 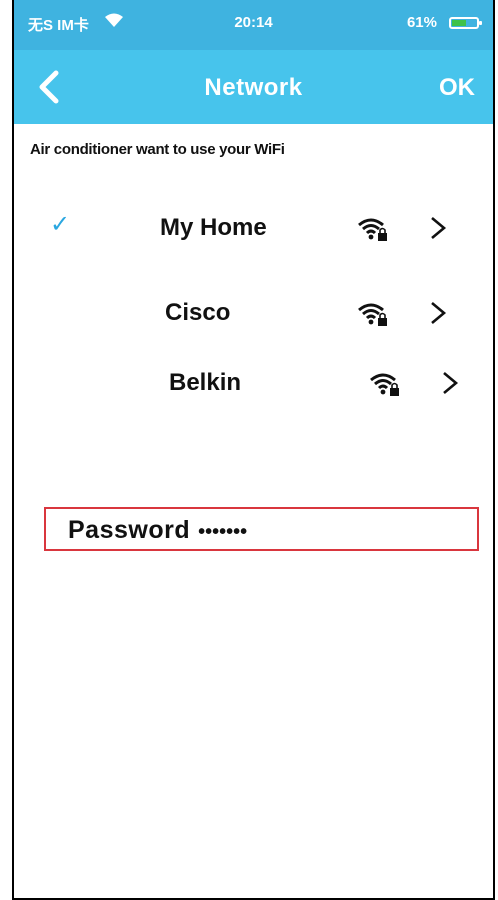 I want to click on checkmark-icon: ✓, so click(x=60, y=224).